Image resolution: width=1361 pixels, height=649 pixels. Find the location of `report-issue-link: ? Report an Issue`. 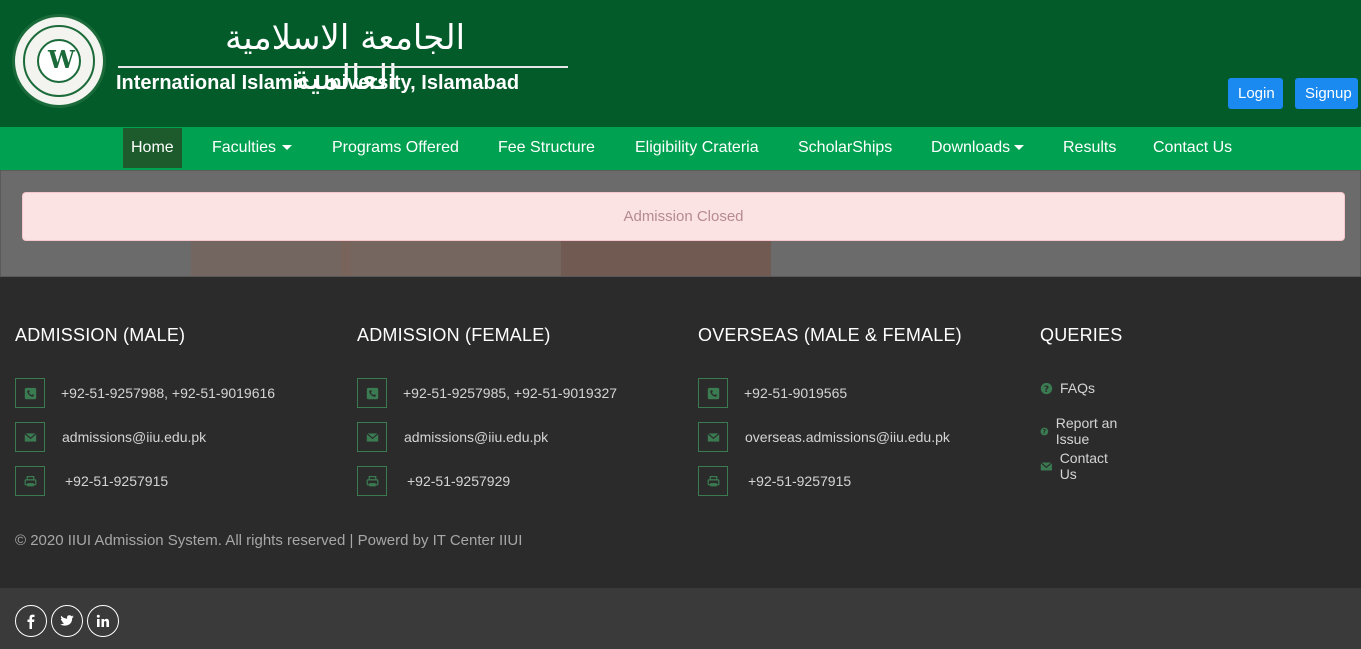

report-issue-link: ? Report an Issue is located at coordinates (1081, 431).